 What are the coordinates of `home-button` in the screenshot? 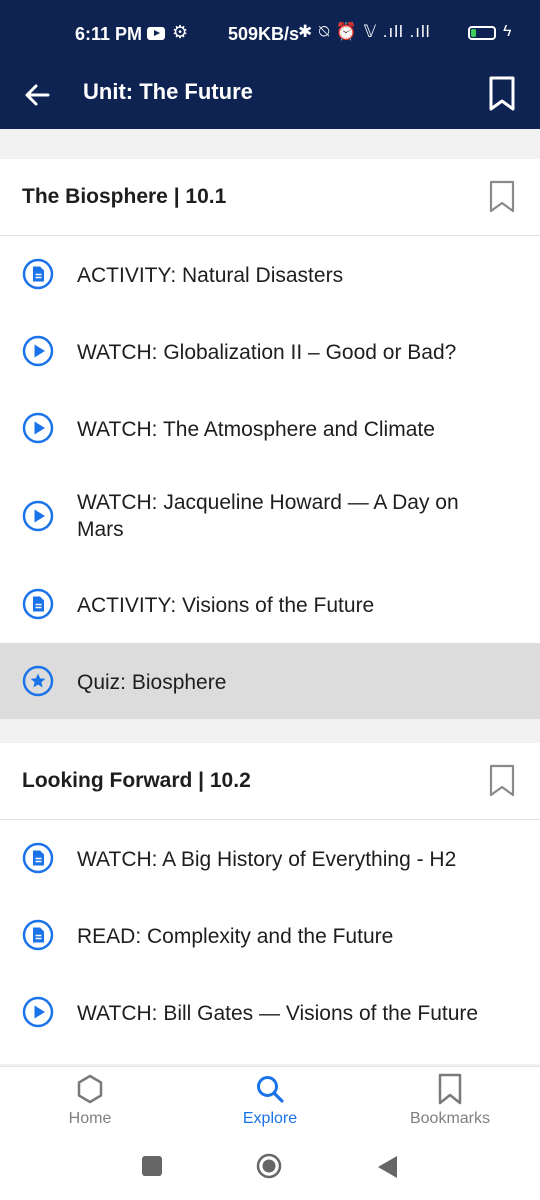 It's located at (269, 1166).